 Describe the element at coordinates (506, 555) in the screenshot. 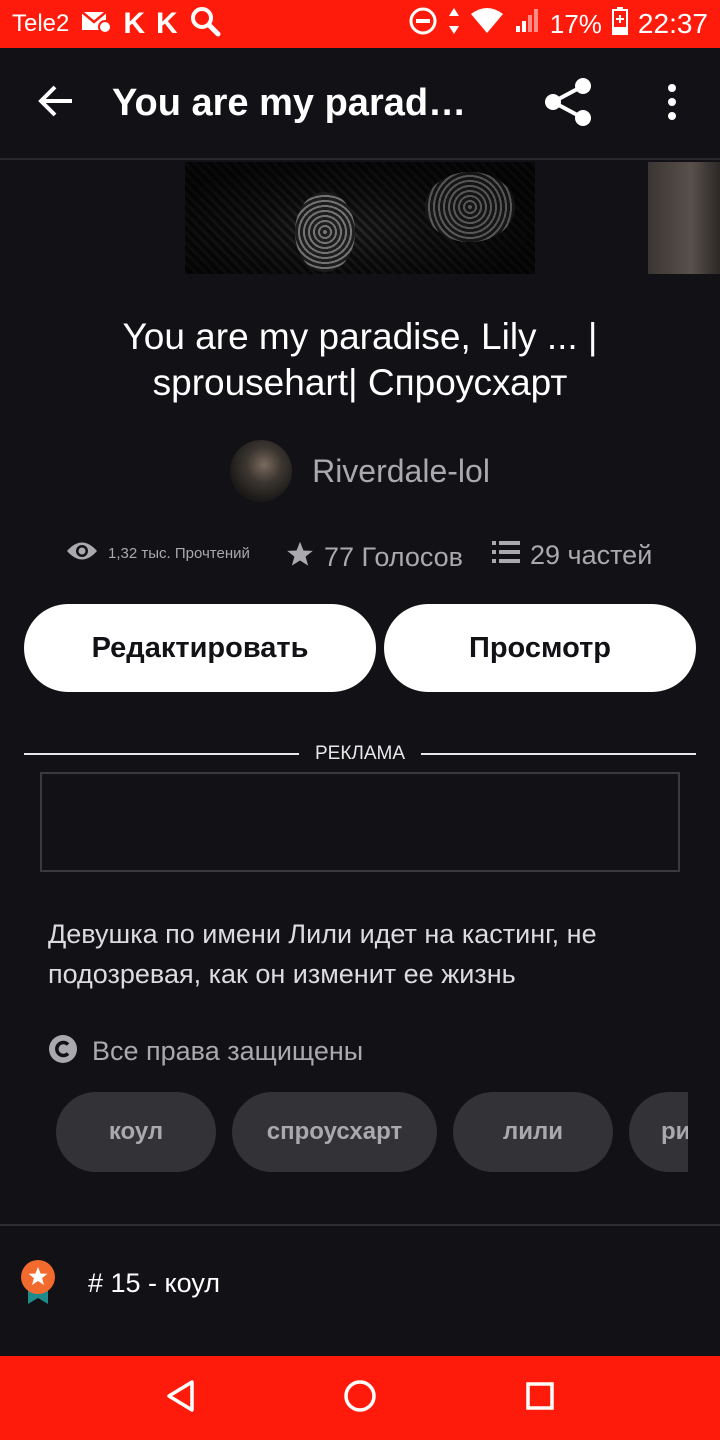

I see `list-icon` at that location.